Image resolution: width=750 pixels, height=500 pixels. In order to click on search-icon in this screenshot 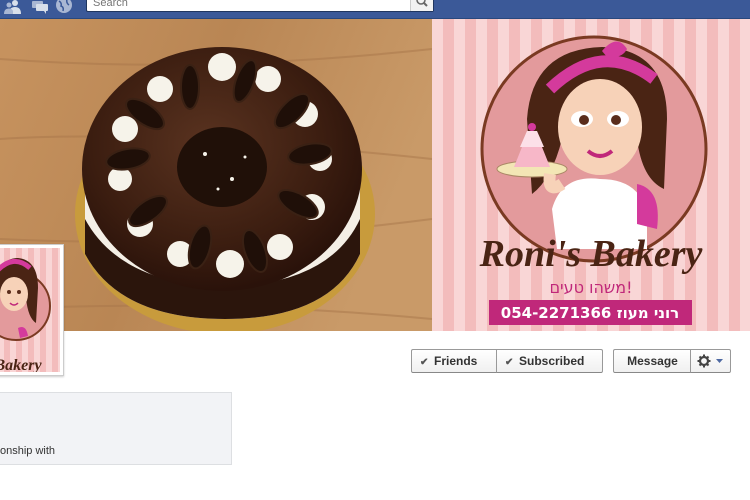, I will do `click(422, 3)`.